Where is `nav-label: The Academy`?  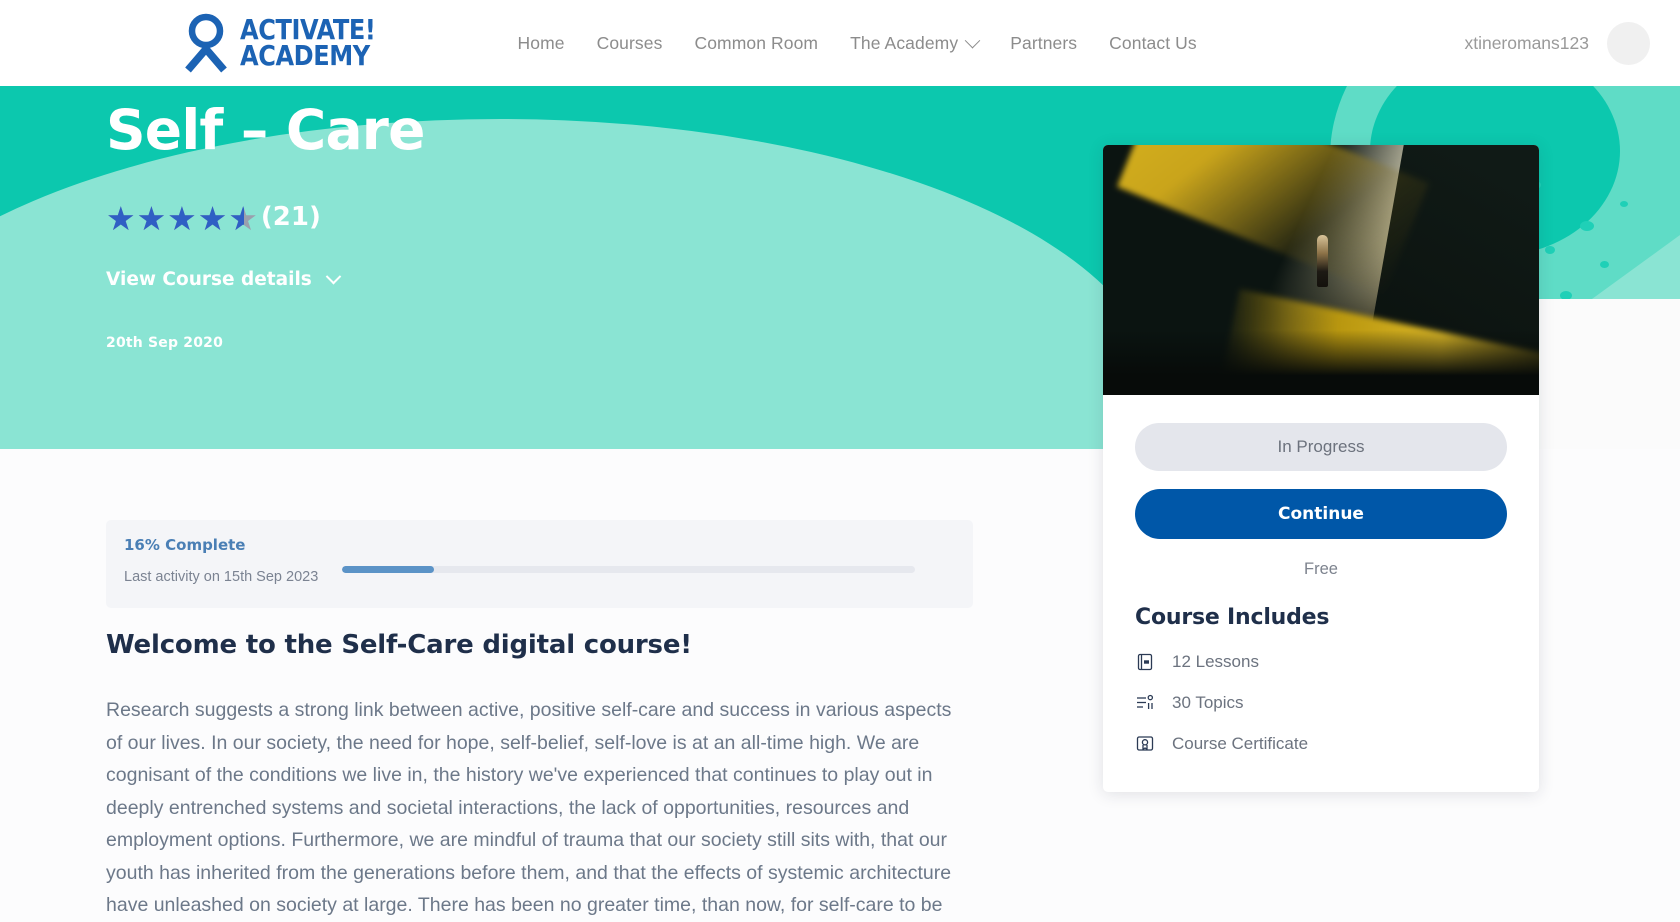 nav-label: The Academy is located at coordinates (904, 42).